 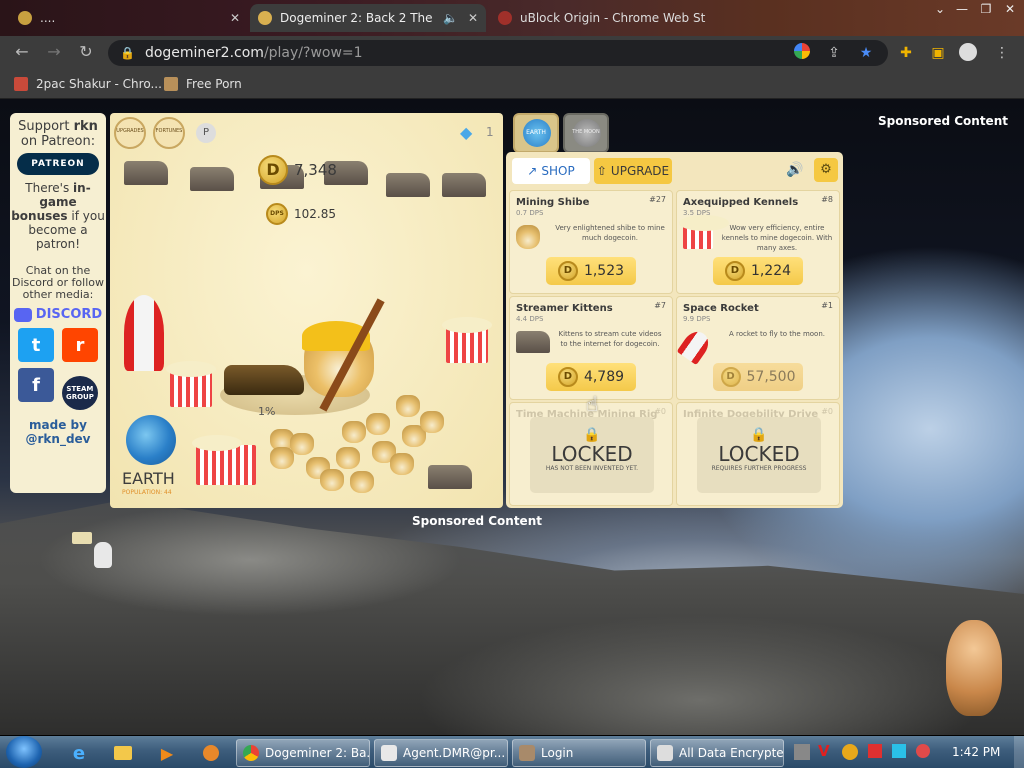 What do you see at coordinates (315, 214) in the screenshot?
I see `dps-value: 102.85` at bounding box center [315, 214].